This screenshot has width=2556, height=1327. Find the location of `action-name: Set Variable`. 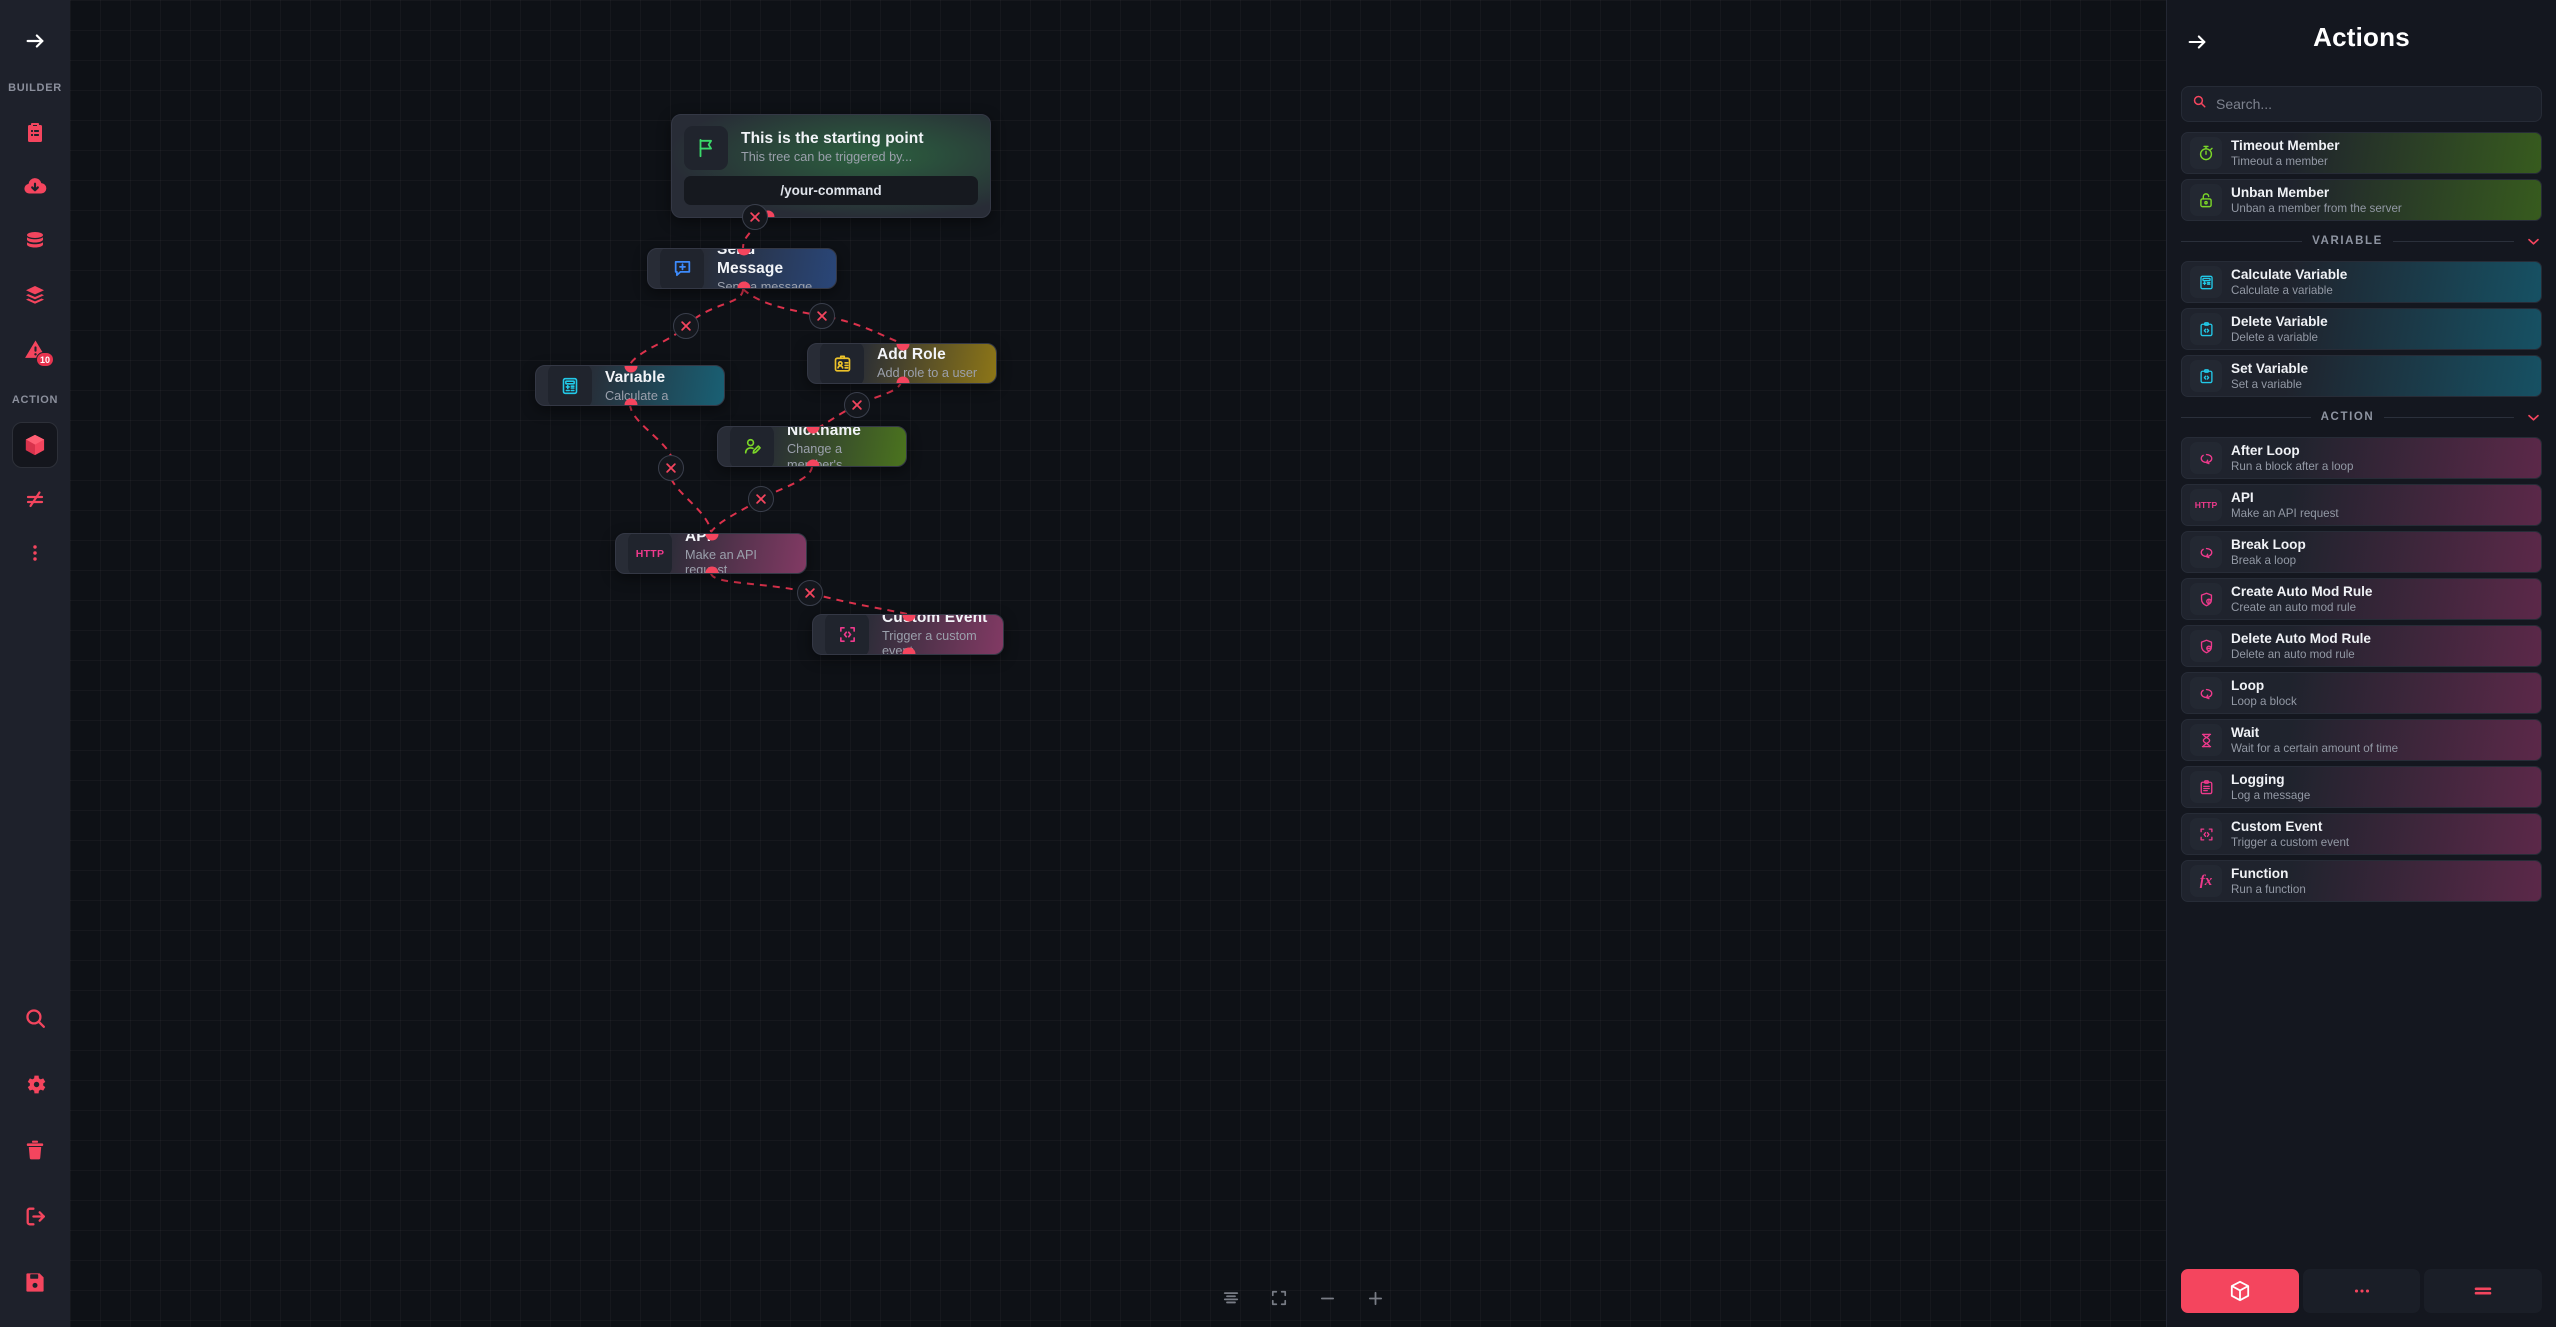

action-name: Set Variable is located at coordinates (2270, 368).